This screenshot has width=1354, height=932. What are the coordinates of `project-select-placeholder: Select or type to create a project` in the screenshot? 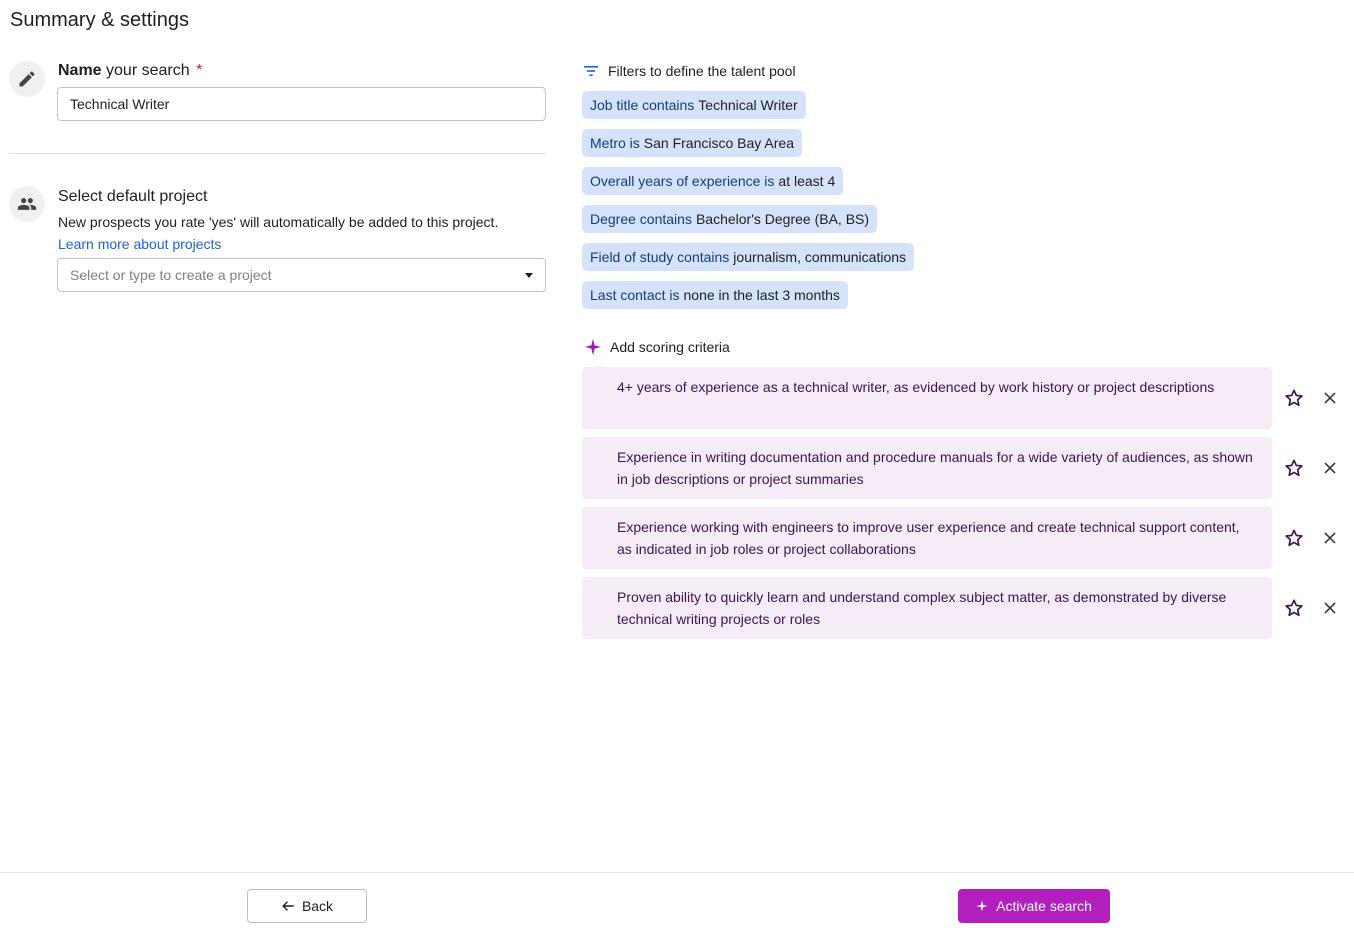 It's located at (171, 275).